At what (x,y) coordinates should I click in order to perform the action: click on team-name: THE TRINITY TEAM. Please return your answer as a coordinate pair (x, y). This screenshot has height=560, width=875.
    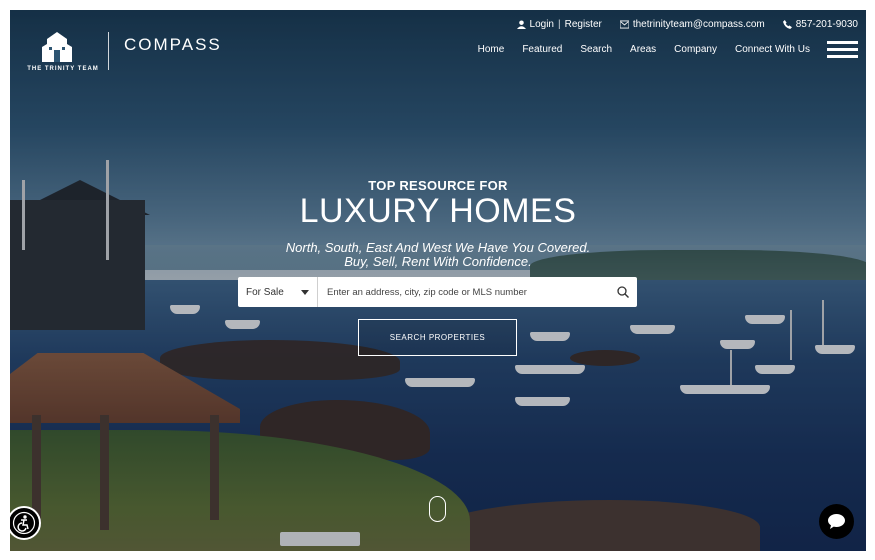
    Looking at the image, I should click on (63, 69).